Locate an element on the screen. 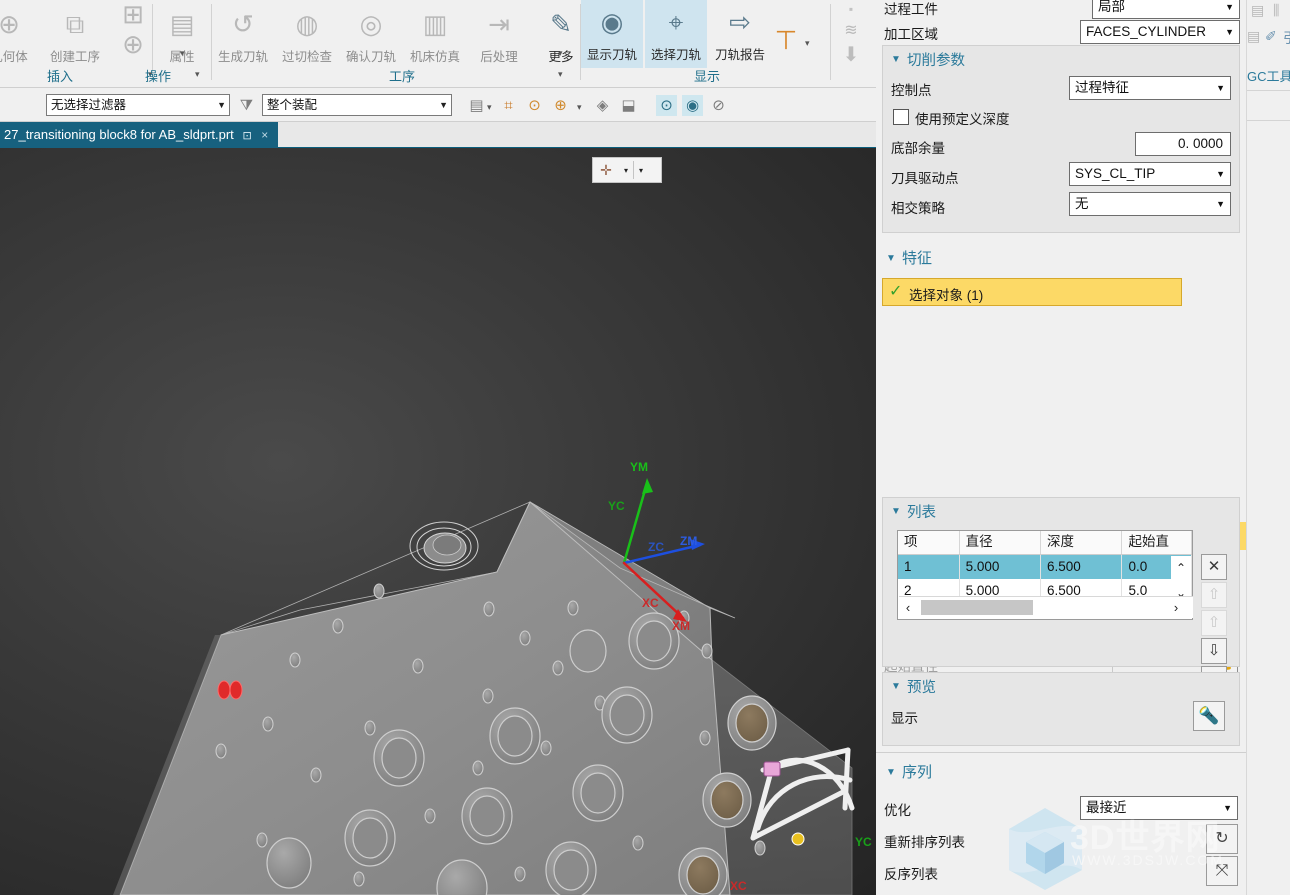 This screenshot has width=1290, height=895. no-display-icon: ⊘ is located at coordinates (718, 105).